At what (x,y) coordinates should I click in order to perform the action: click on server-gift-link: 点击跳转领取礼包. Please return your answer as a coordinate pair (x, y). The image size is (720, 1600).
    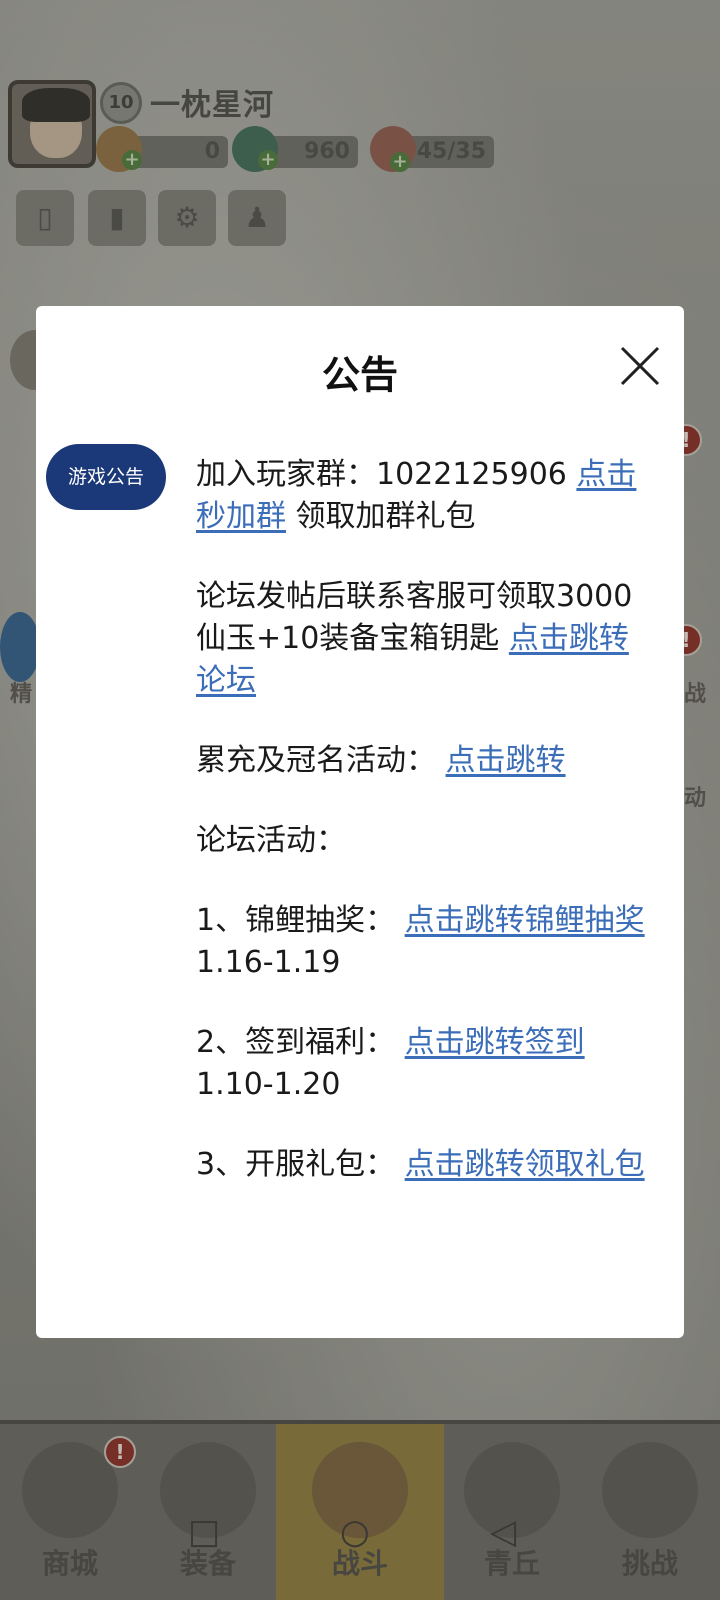
    Looking at the image, I should click on (525, 1164).